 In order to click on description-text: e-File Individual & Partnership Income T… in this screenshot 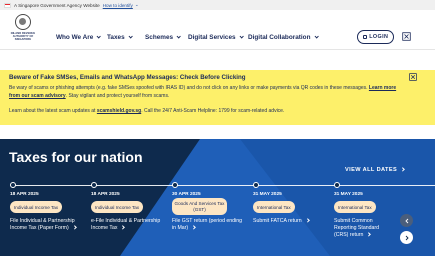, I will do `click(126, 224)`.